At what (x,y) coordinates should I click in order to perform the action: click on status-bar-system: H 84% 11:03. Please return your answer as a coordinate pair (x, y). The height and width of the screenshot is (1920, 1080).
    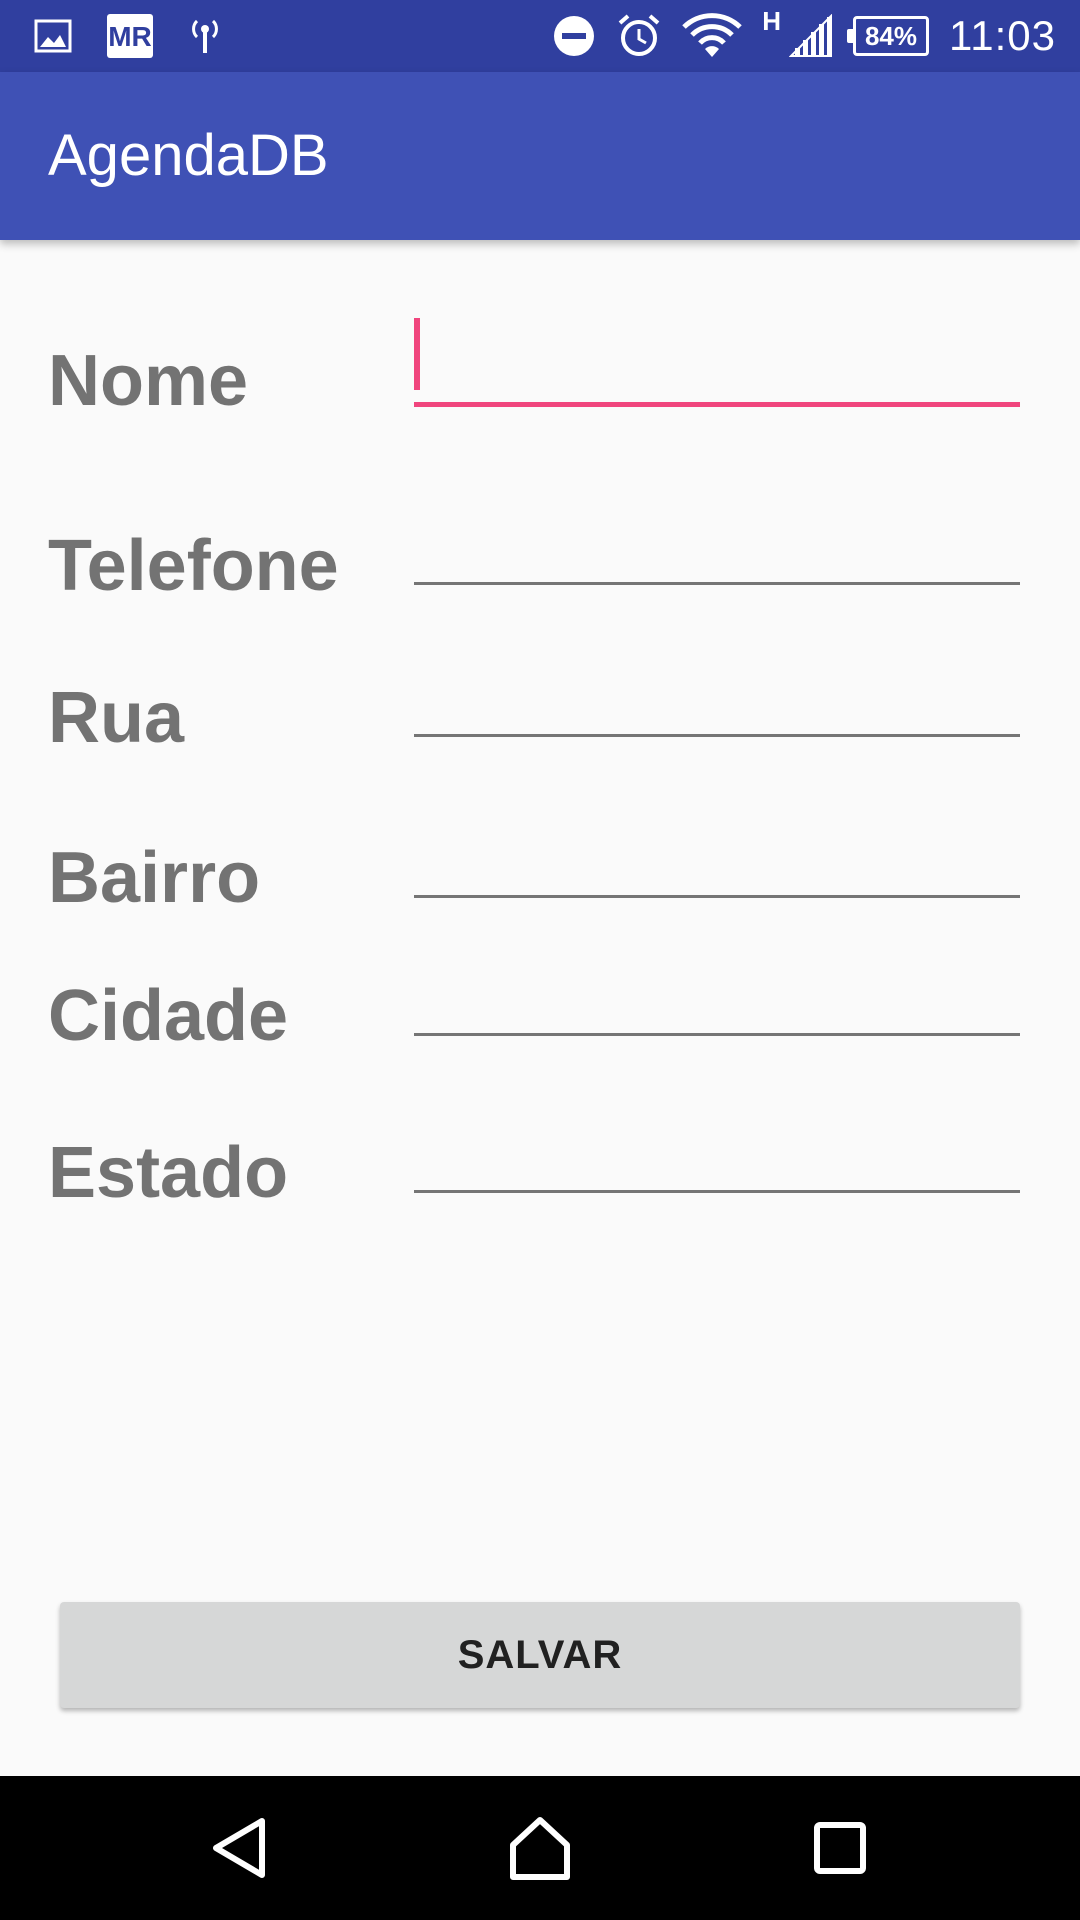
    Looking at the image, I should click on (804, 36).